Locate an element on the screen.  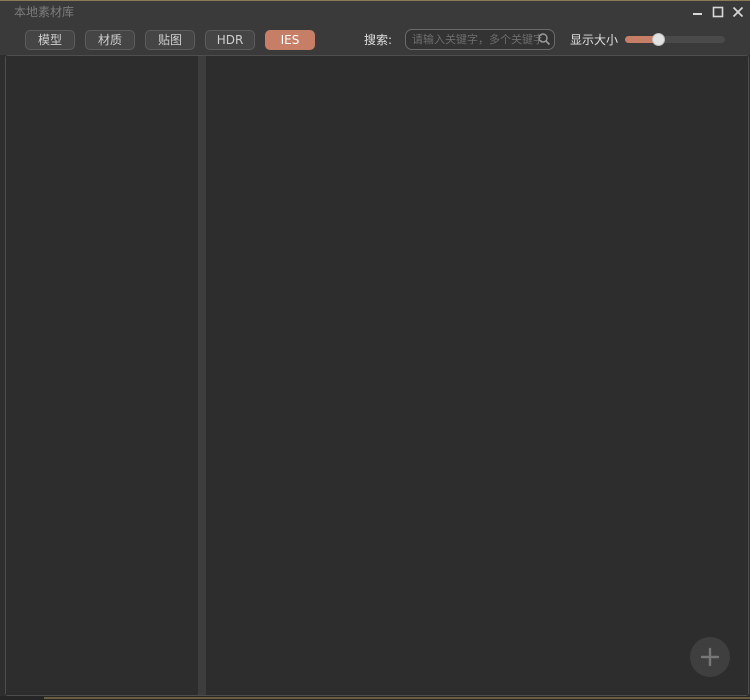
resize-edge is located at coordinates (397, 698).